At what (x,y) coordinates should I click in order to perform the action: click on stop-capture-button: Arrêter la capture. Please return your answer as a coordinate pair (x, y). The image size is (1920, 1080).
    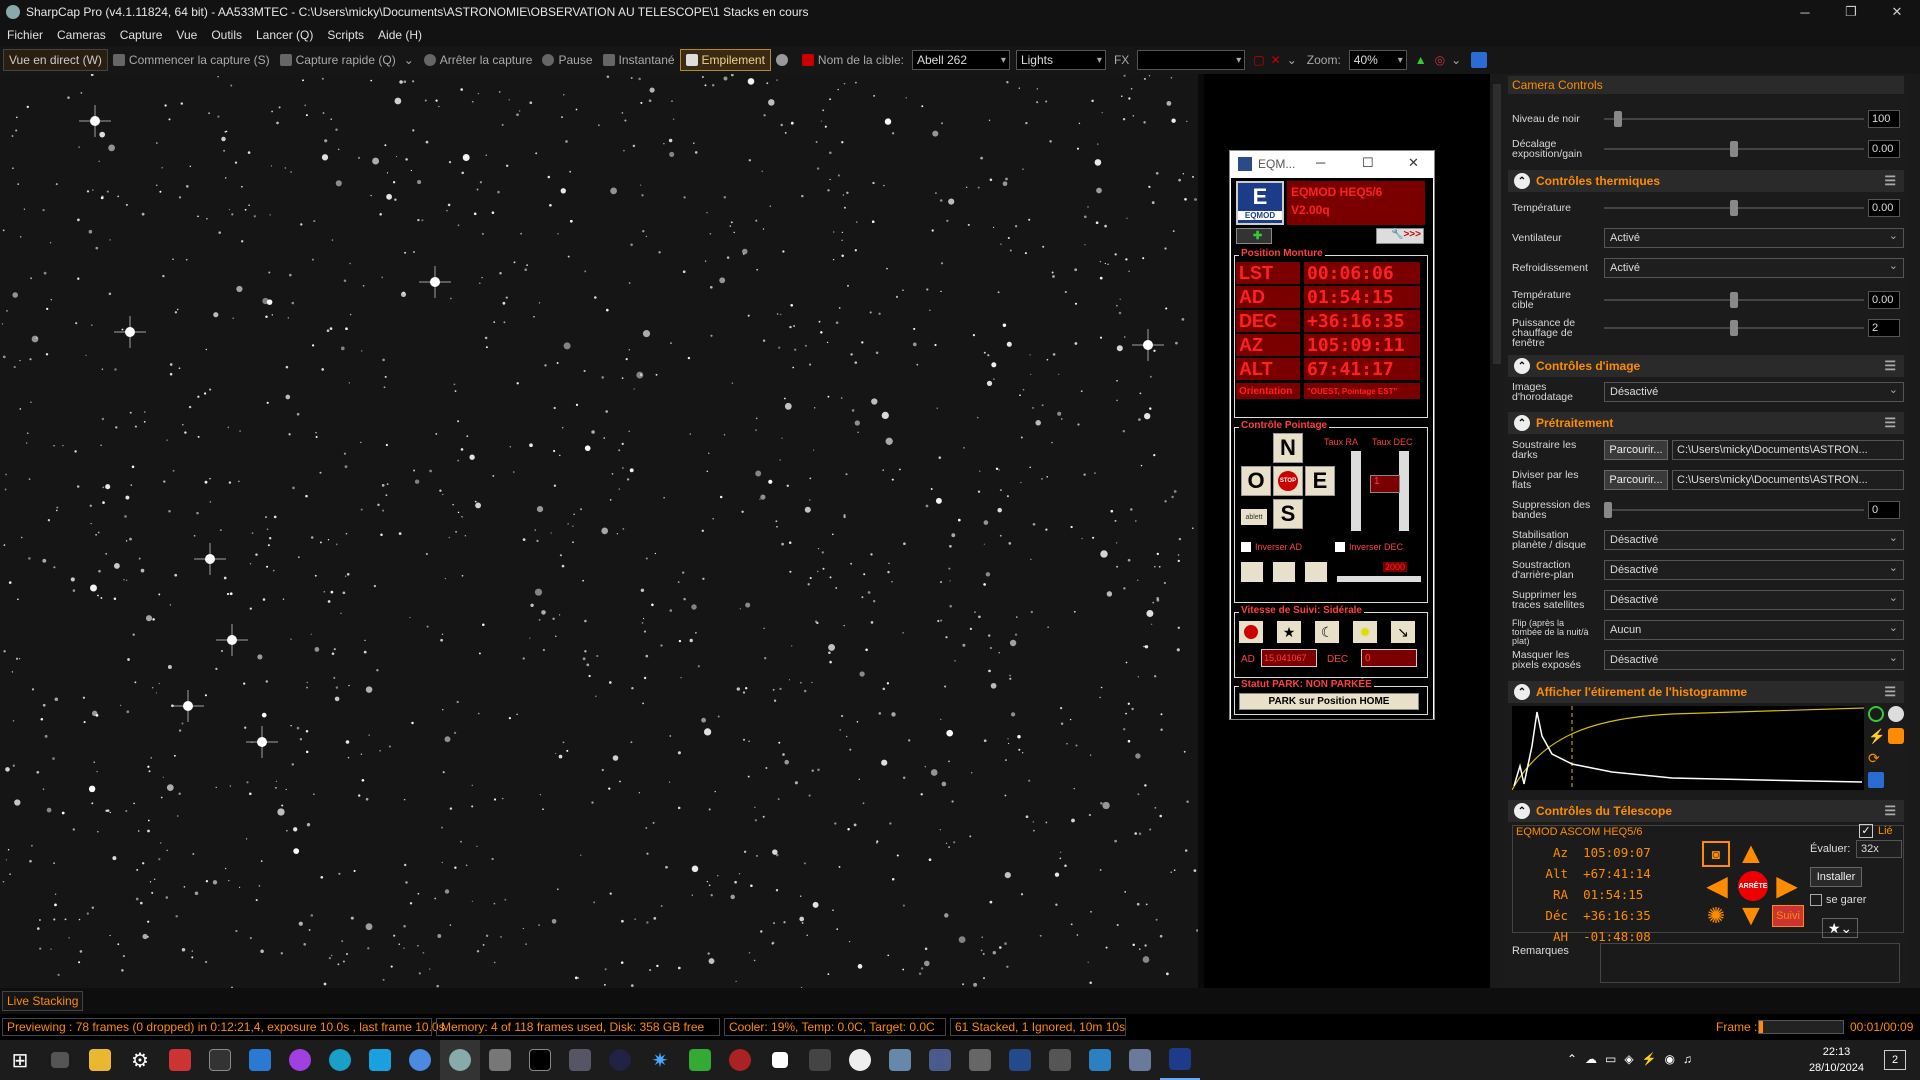
    Looking at the image, I should click on (478, 60).